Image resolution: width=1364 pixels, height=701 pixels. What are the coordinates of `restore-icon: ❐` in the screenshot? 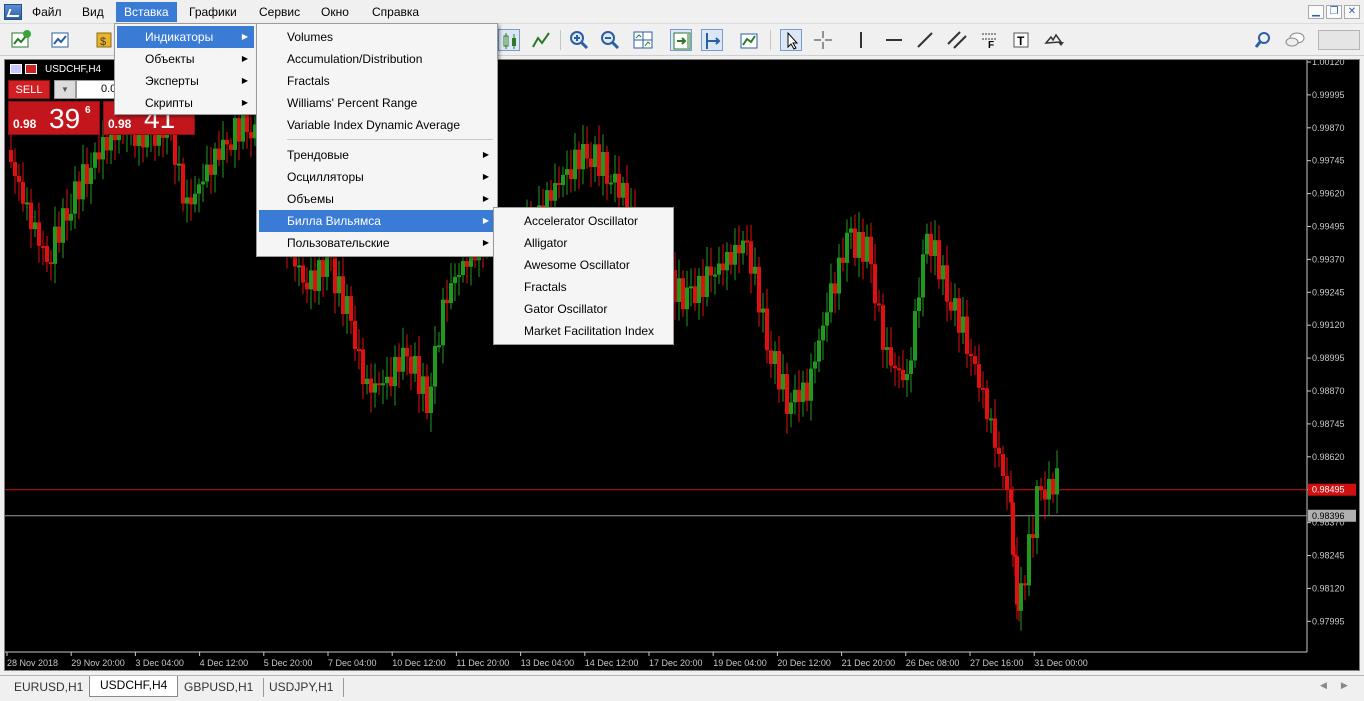 It's located at (1334, 12).